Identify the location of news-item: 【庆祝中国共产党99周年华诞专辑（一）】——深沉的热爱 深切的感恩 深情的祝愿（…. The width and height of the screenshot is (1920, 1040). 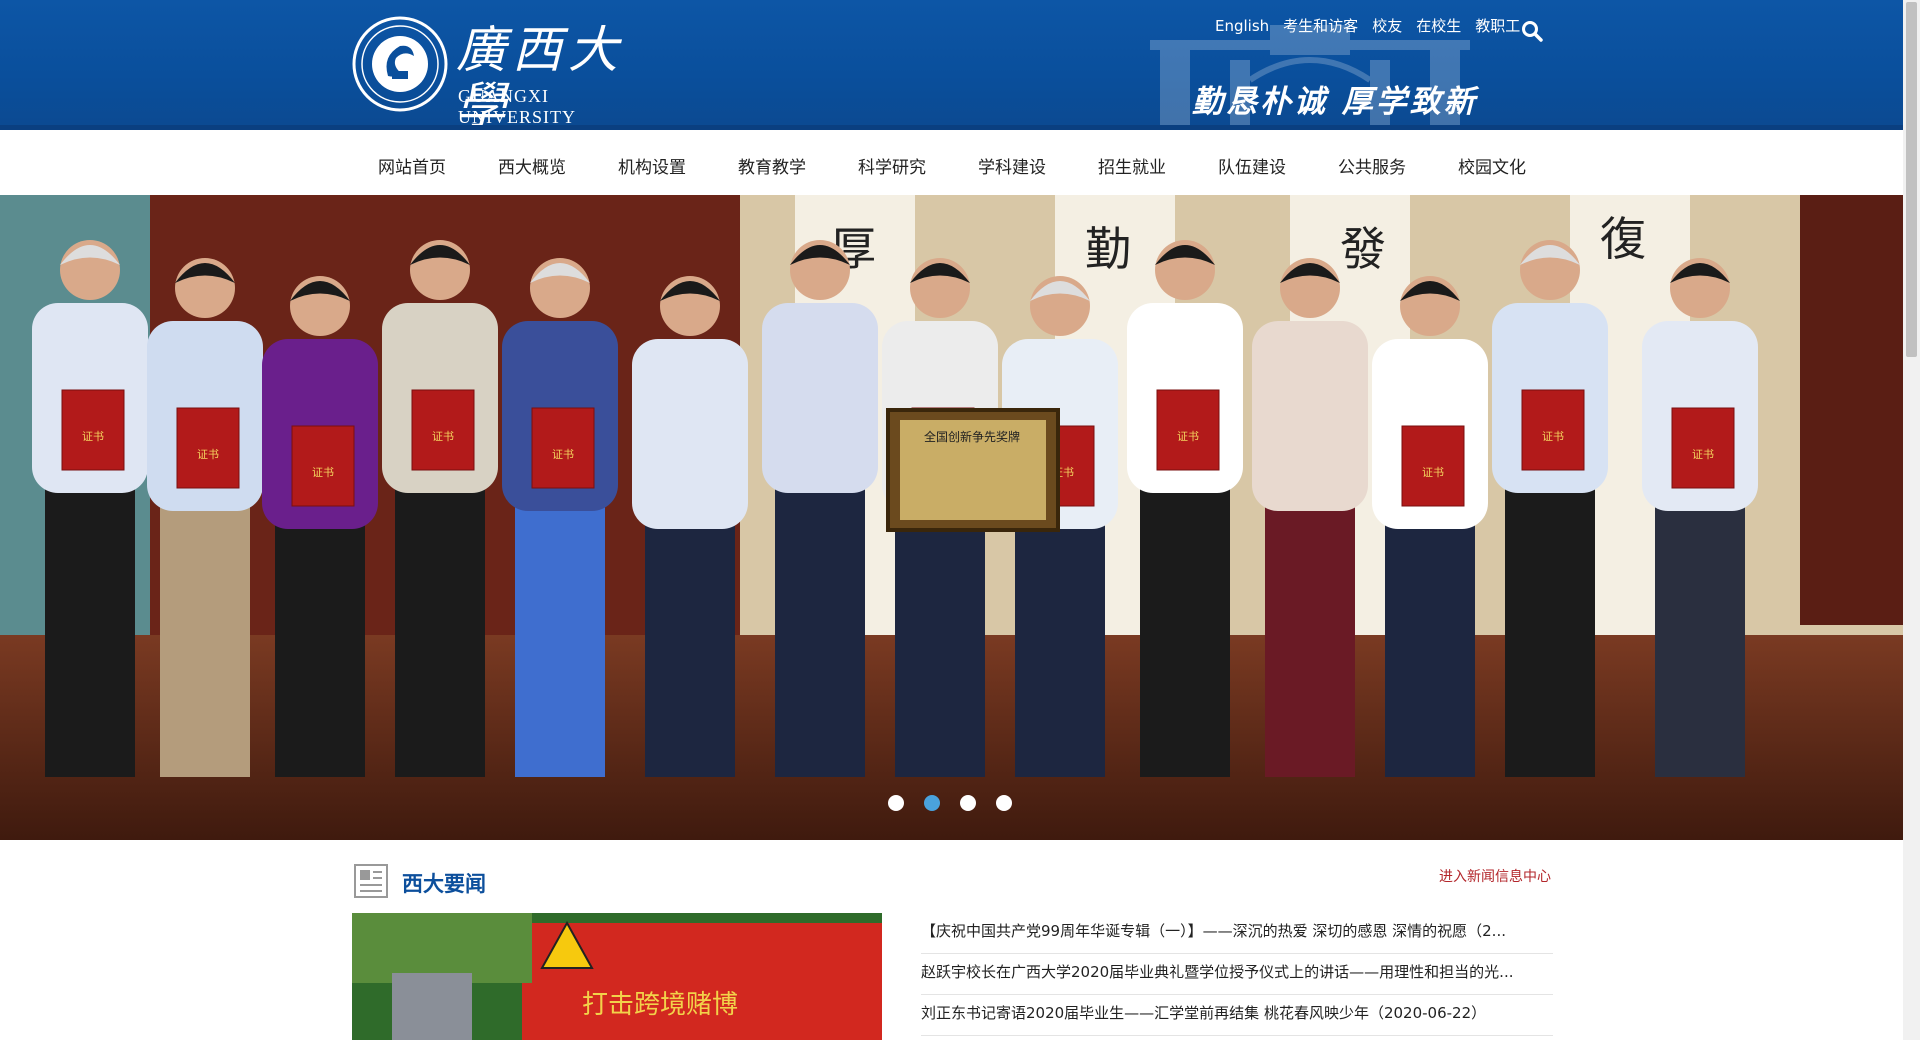
(1237, 933).